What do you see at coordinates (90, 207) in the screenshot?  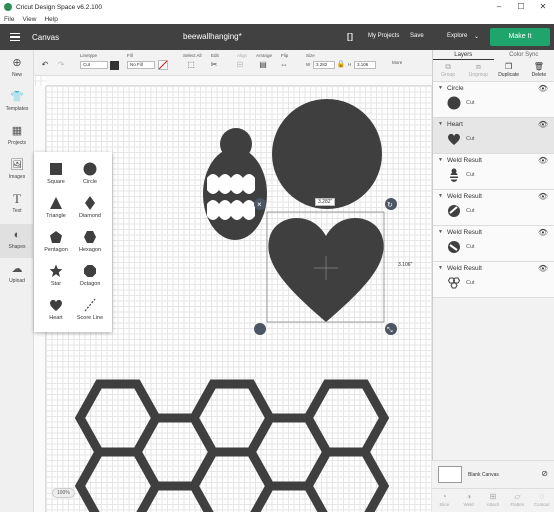 I see `shape-diamond: Diamond` at bounding box center [90, 207].